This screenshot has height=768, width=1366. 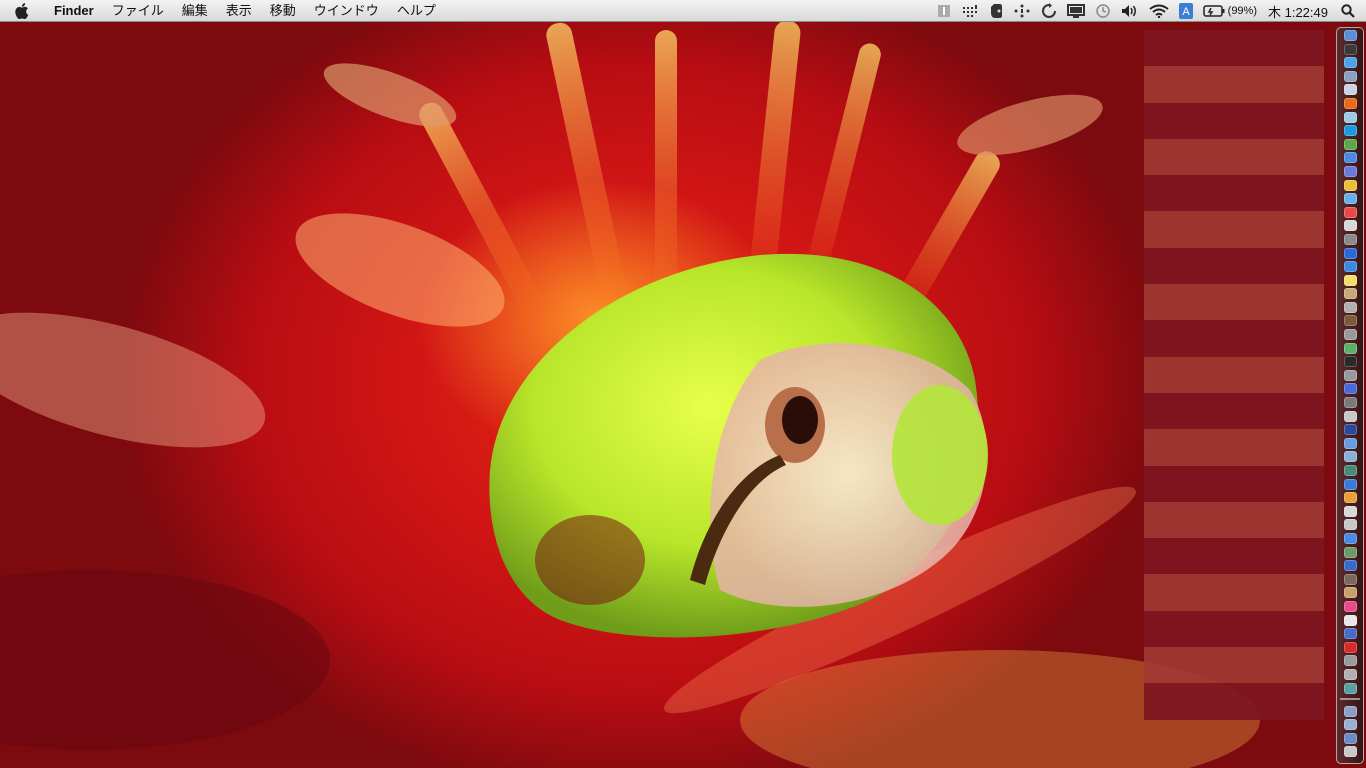 I want to click on menu-view: 表示, so click(x=239, y=11).